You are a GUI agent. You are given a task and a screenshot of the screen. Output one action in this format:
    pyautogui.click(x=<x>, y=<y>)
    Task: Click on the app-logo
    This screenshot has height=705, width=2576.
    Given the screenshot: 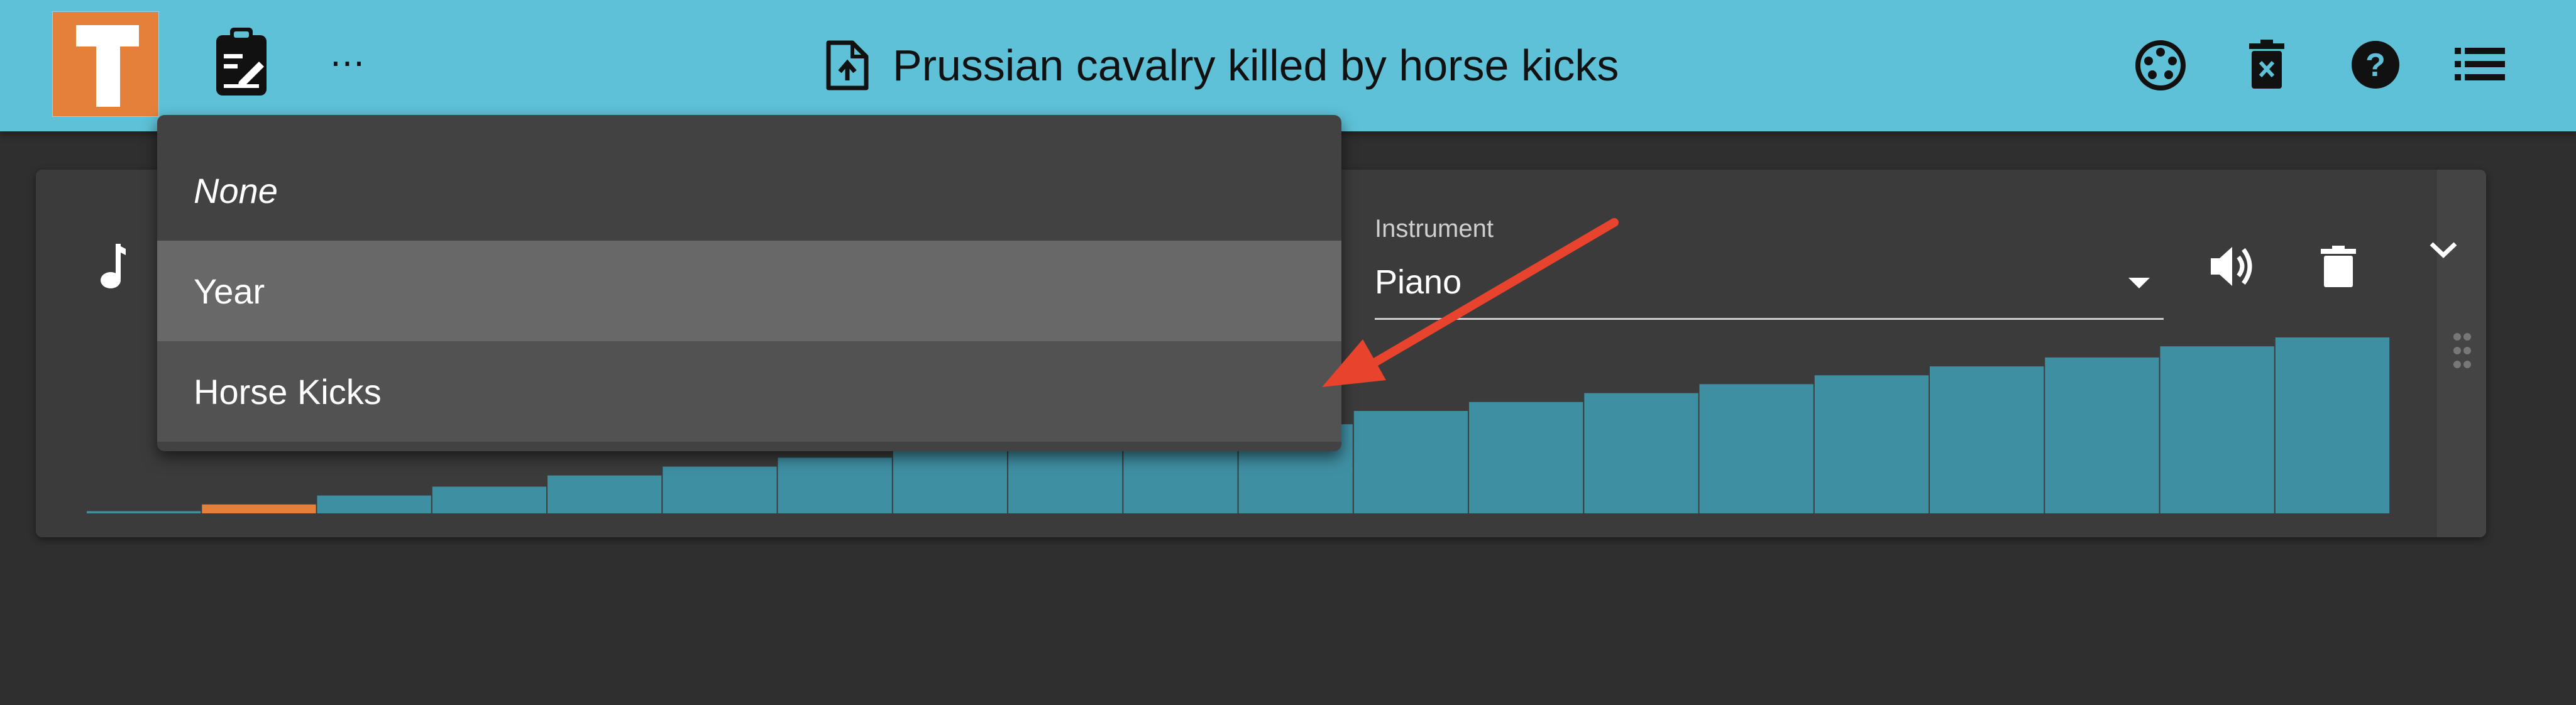 What is the action you would take?
    pyautogui.click(x=106, y=64)
    